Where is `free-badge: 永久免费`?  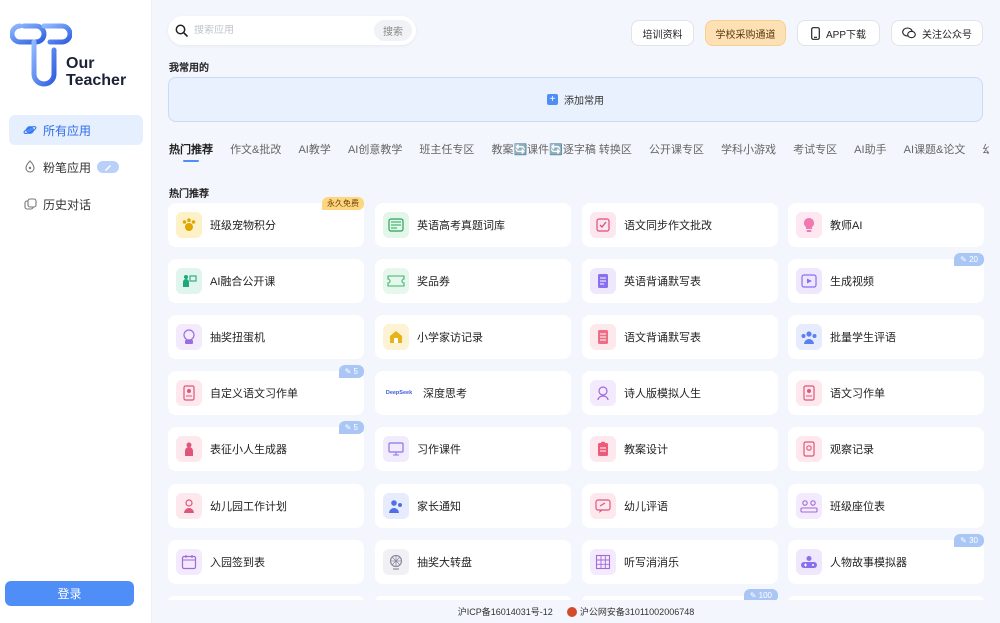
free-badge: 永久免费 is located at coordinates (343, 203).